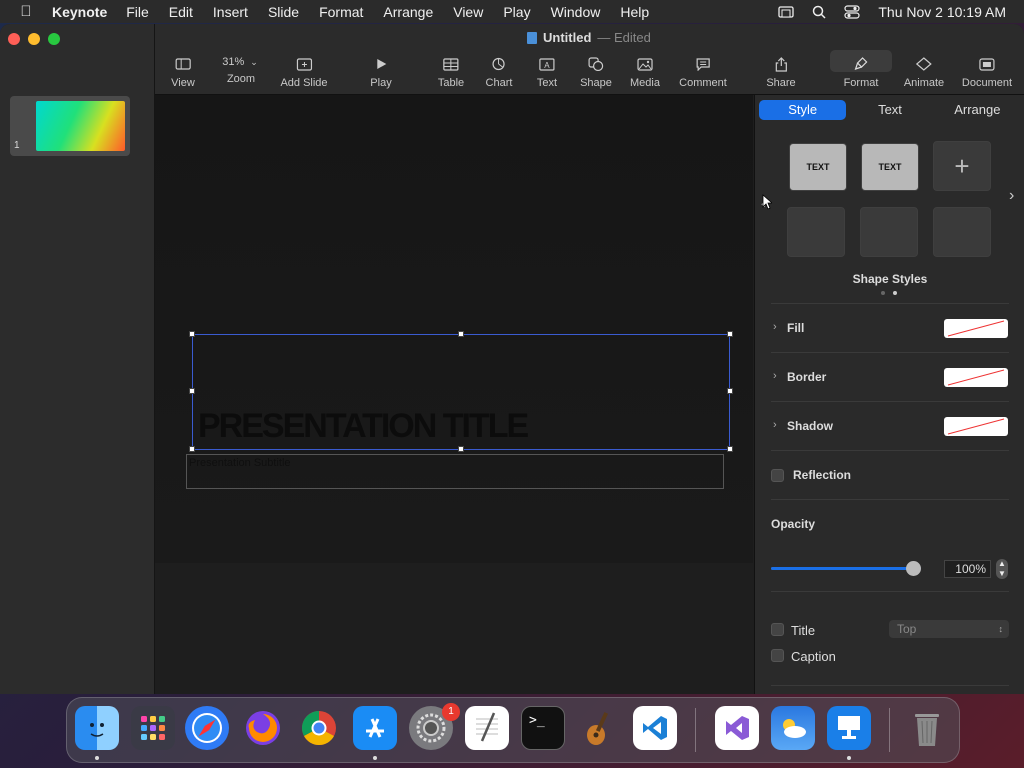 This screenshot has width=1024, height=768. I want to click on app-store-icon, so click(375, 728).